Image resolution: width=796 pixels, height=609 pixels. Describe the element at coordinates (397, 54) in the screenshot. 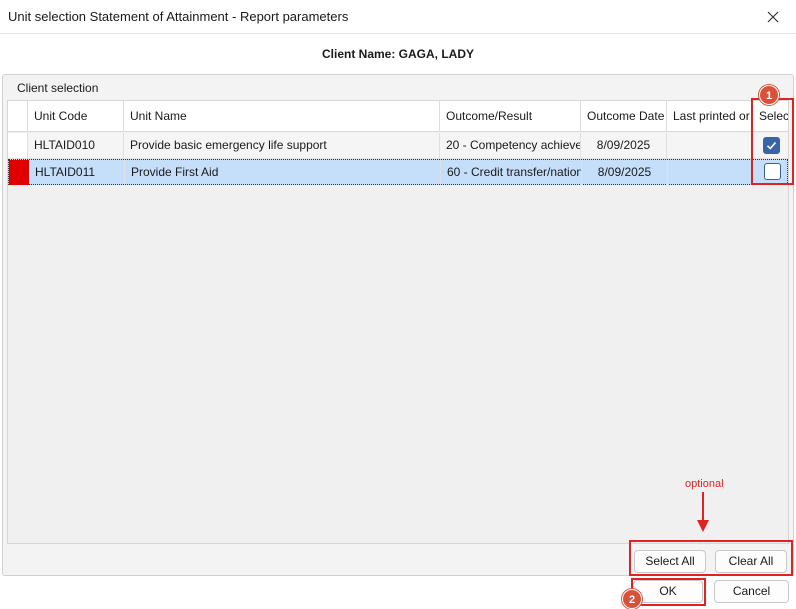

I see `client-name-label: Client Name: GAGA, LADY` at that location.